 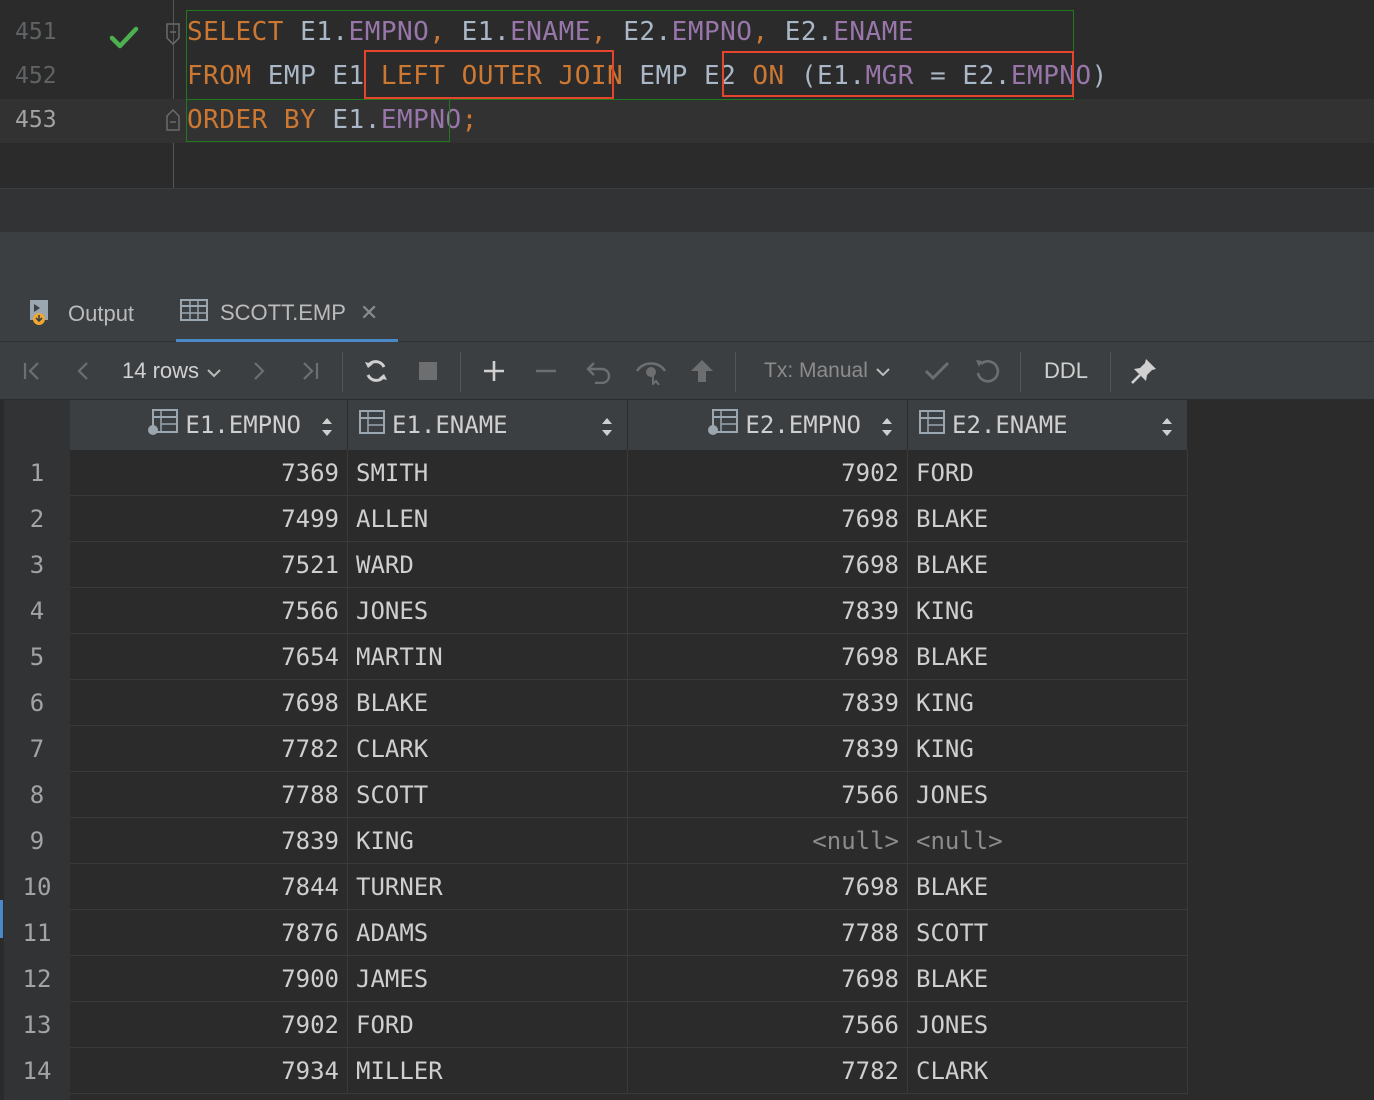 What do you see at coordinates (171, 371) in the screenshot?
I see `rows-count-dropdown: 14 rows` at bounding box center [171, 371].